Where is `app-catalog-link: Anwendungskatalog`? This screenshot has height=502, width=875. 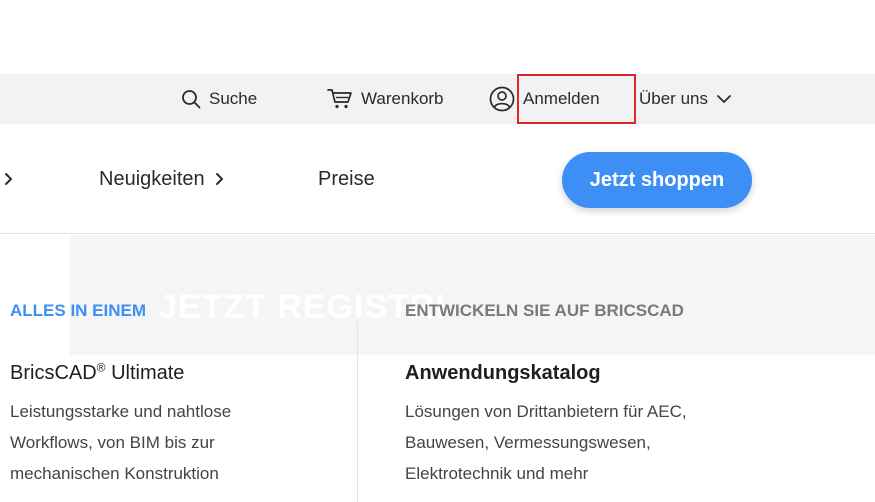 app-catalog-link: Anwendungskatalog is located at coordinates (635, 373).